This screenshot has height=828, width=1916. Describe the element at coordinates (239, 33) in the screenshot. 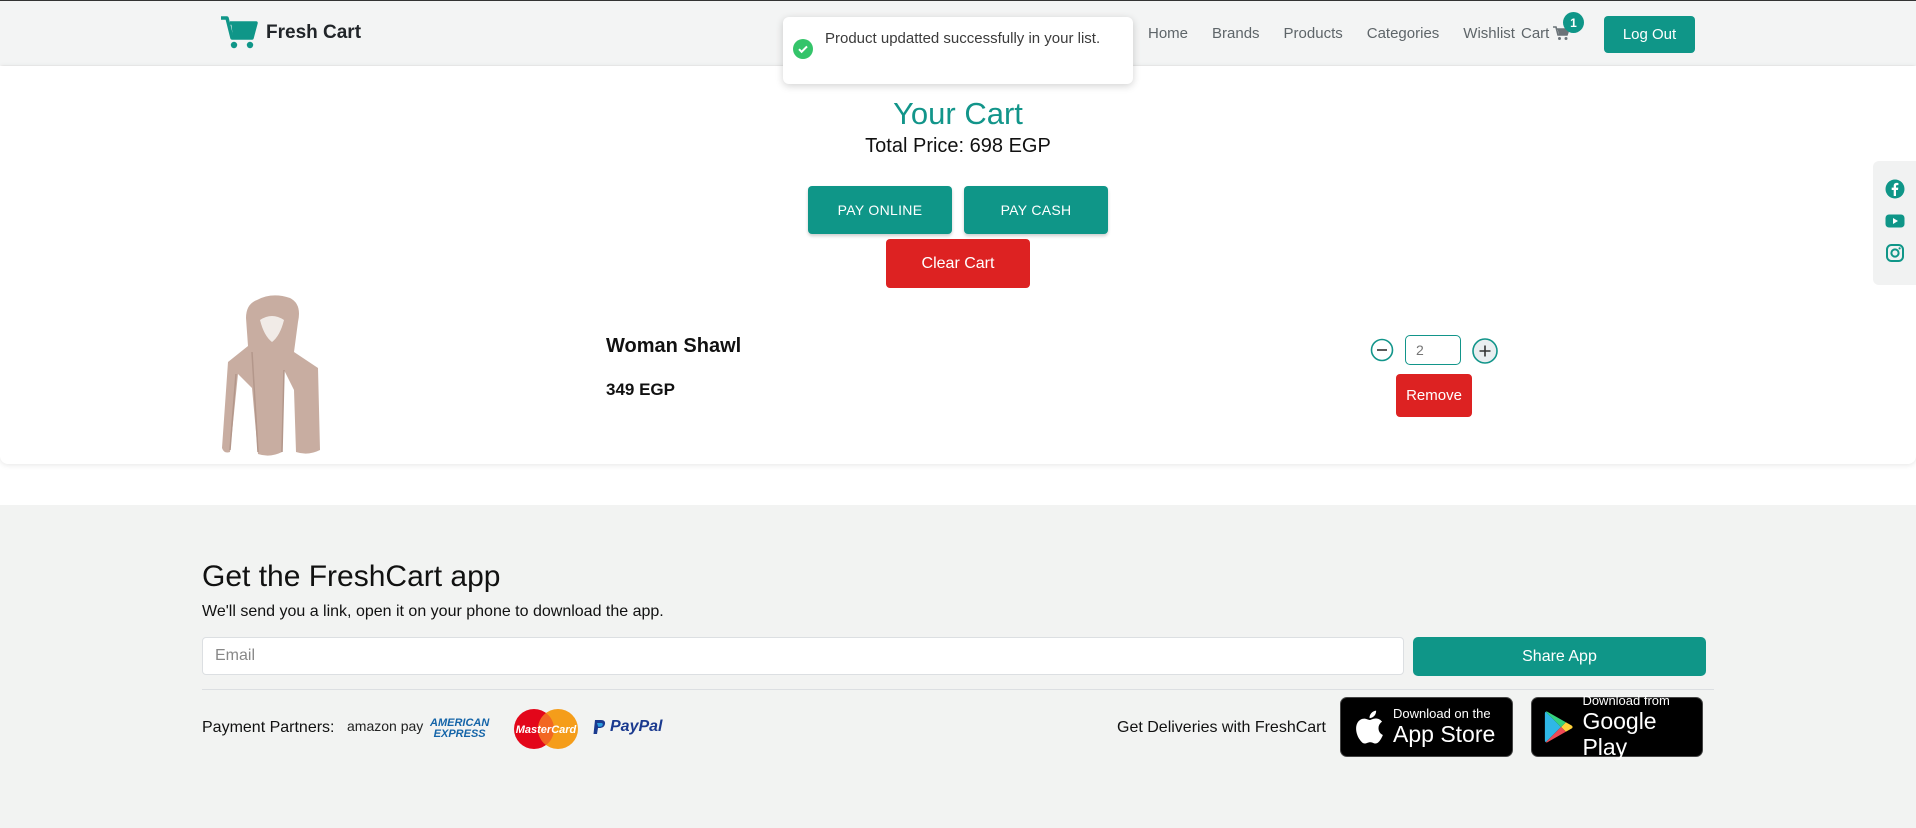

I see `cart-icon` at that location.